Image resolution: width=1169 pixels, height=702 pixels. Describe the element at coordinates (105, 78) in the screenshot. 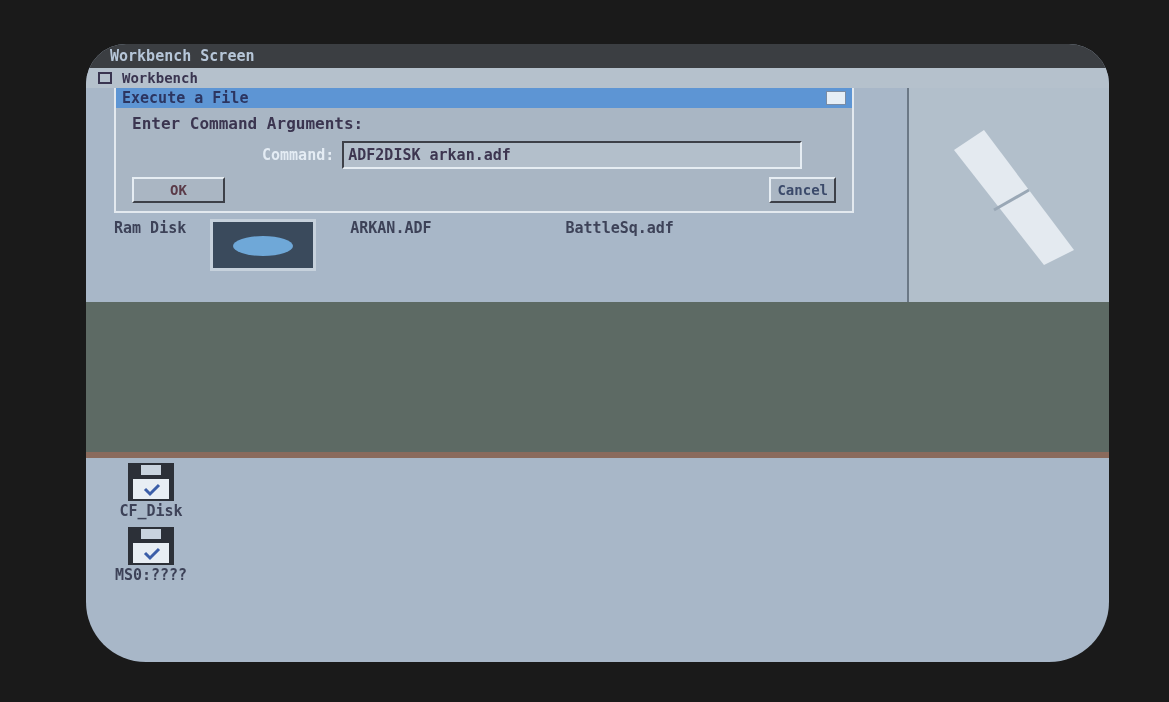

I see `close-icon` at that location.